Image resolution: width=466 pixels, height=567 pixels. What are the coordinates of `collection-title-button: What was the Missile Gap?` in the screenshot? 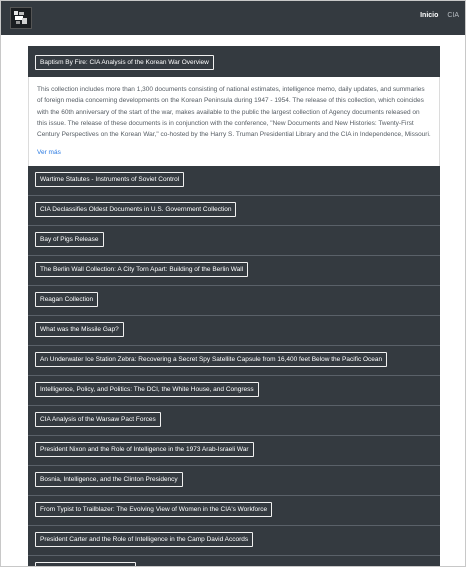 It's located at (79, 330).